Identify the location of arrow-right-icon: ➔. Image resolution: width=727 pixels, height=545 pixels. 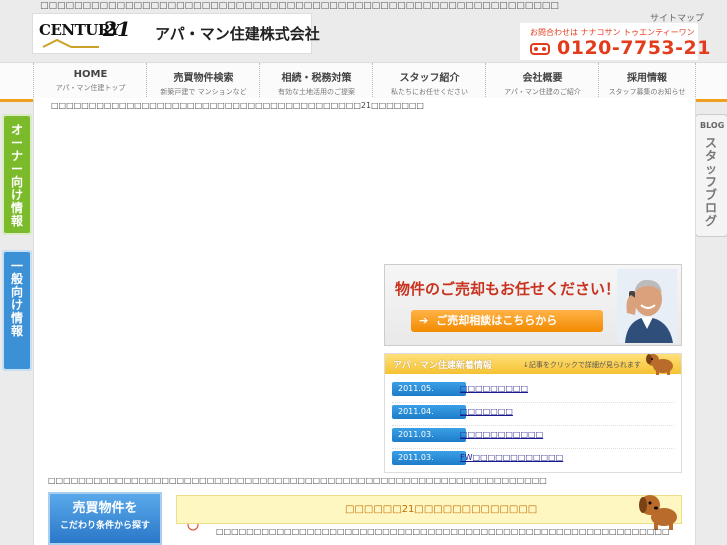
(424, 320).